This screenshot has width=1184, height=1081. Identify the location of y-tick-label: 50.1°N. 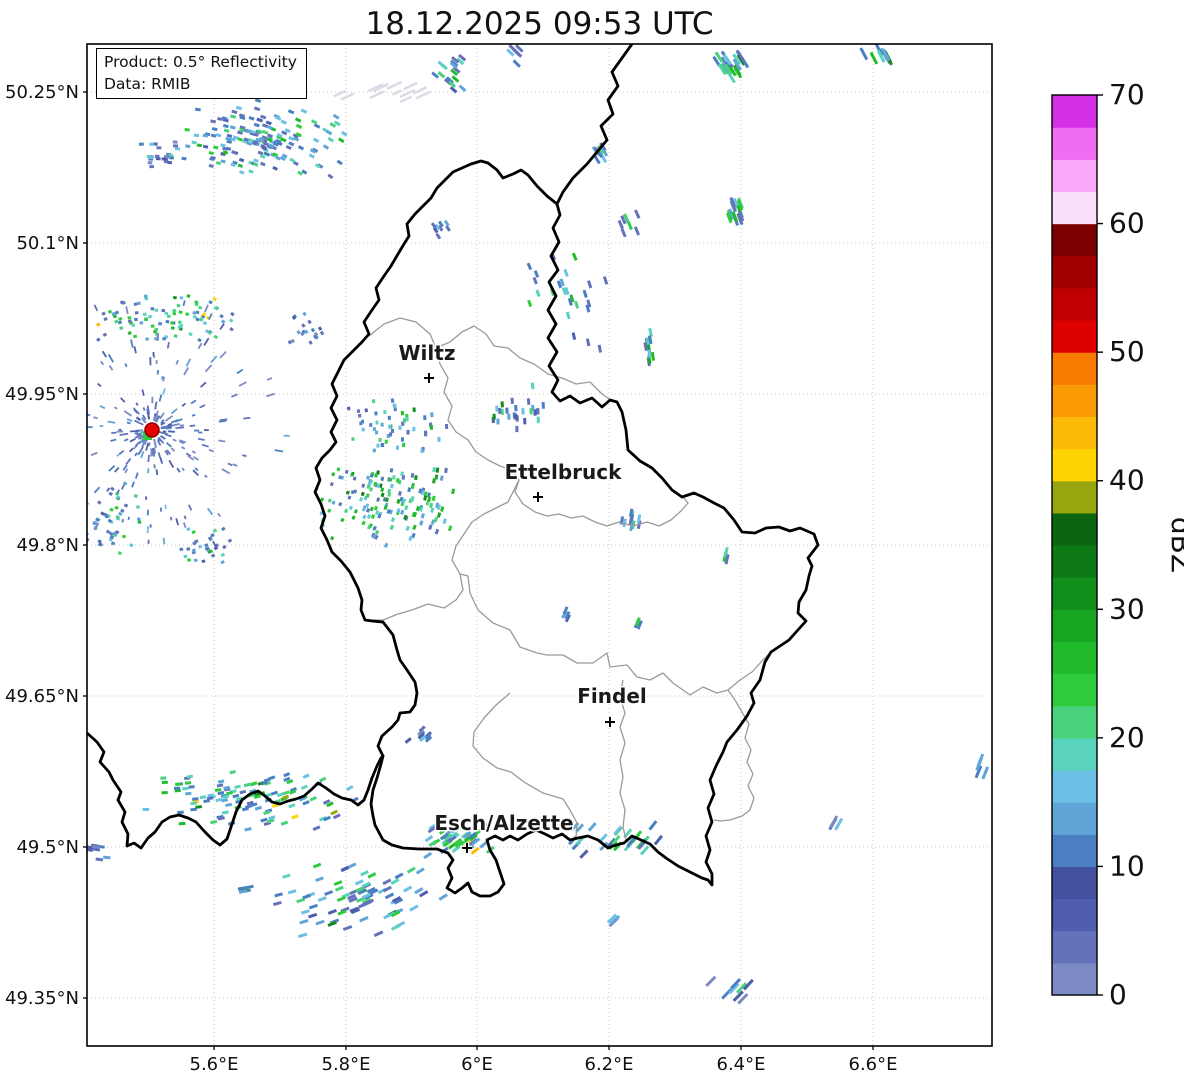
(47, 243).